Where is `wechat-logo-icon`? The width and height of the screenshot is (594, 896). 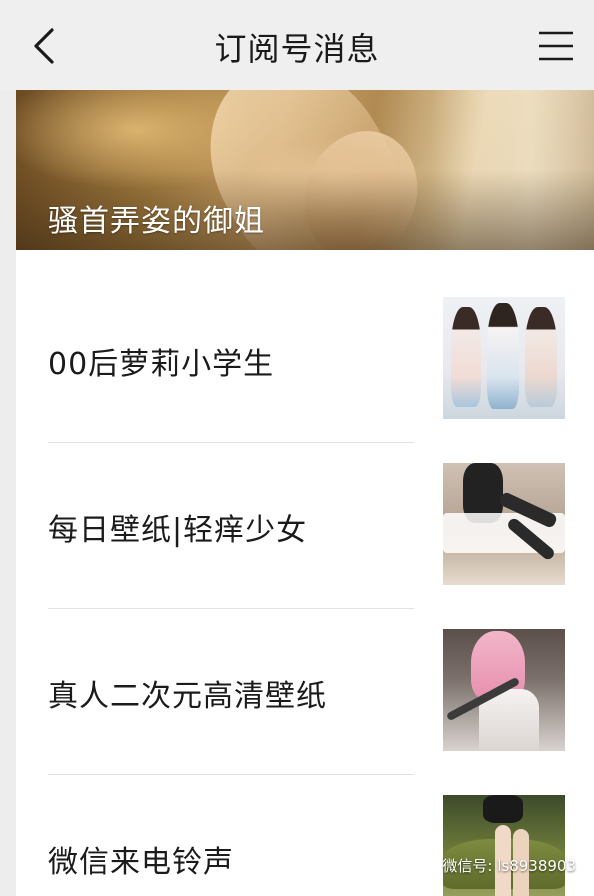 wechat-logo-icon is located at coordinates (425, 865).